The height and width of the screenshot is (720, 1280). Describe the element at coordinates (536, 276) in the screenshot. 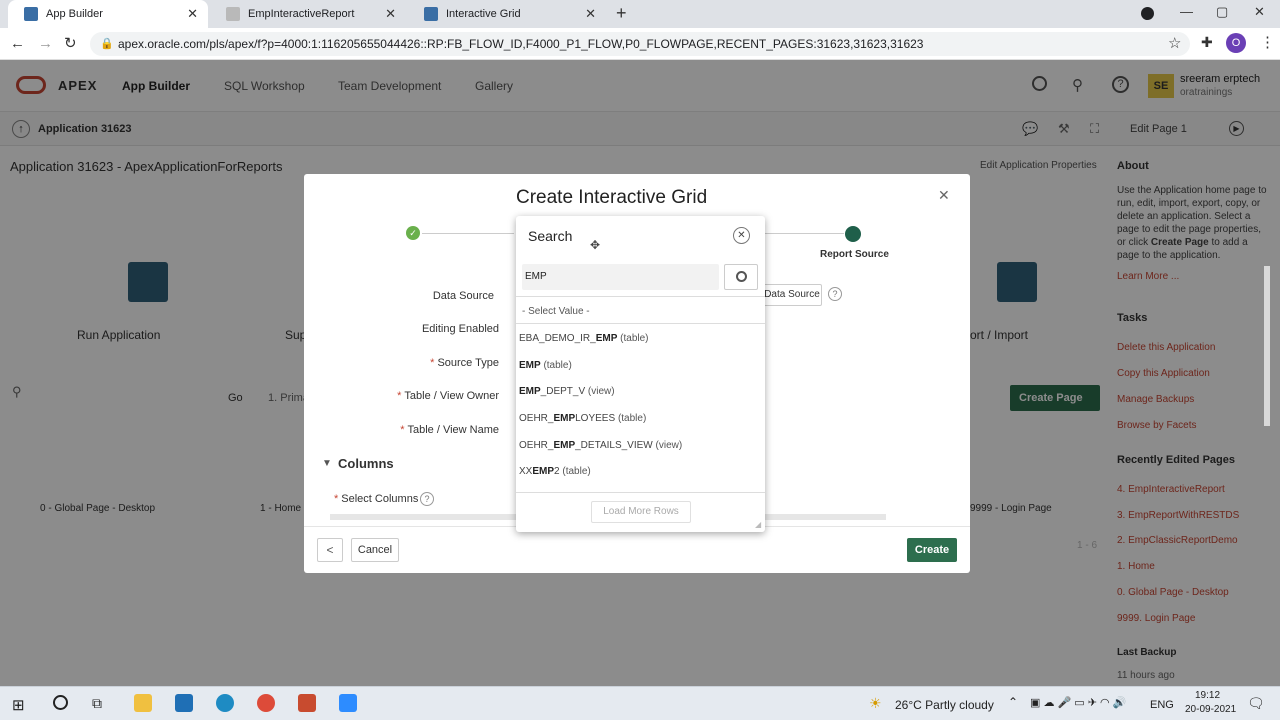

I see `search-query: EMP` at that location.